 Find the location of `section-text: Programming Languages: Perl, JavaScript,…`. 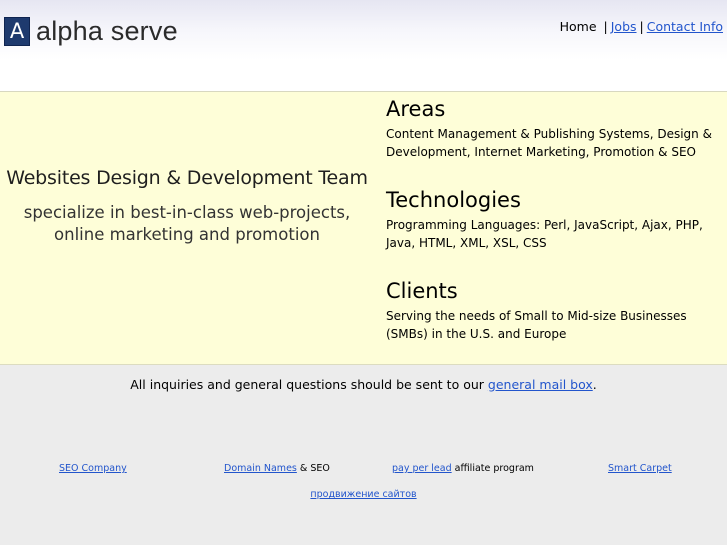

section-text: Programming Languages: Perl, JavaScript,… is located at coordinates (544, 234).